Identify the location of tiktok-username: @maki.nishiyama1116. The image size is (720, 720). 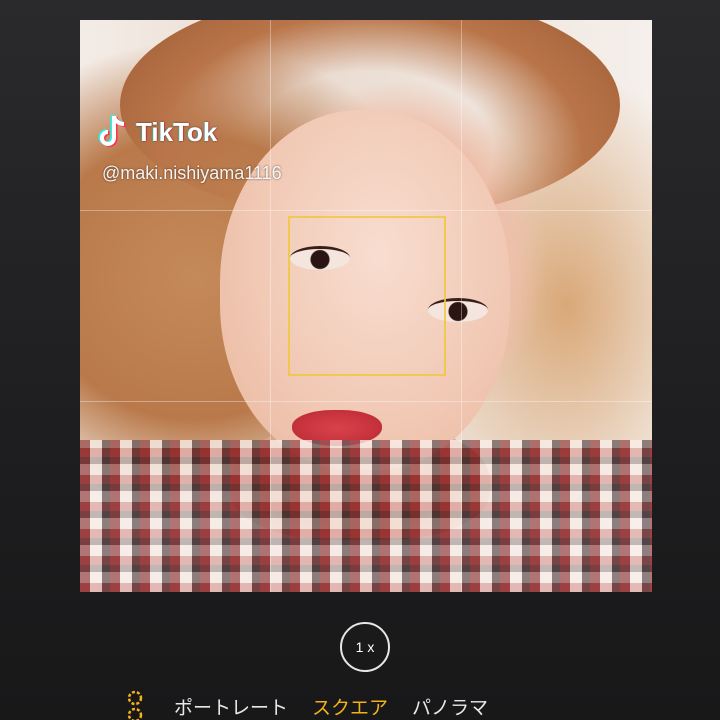
(192, 173).